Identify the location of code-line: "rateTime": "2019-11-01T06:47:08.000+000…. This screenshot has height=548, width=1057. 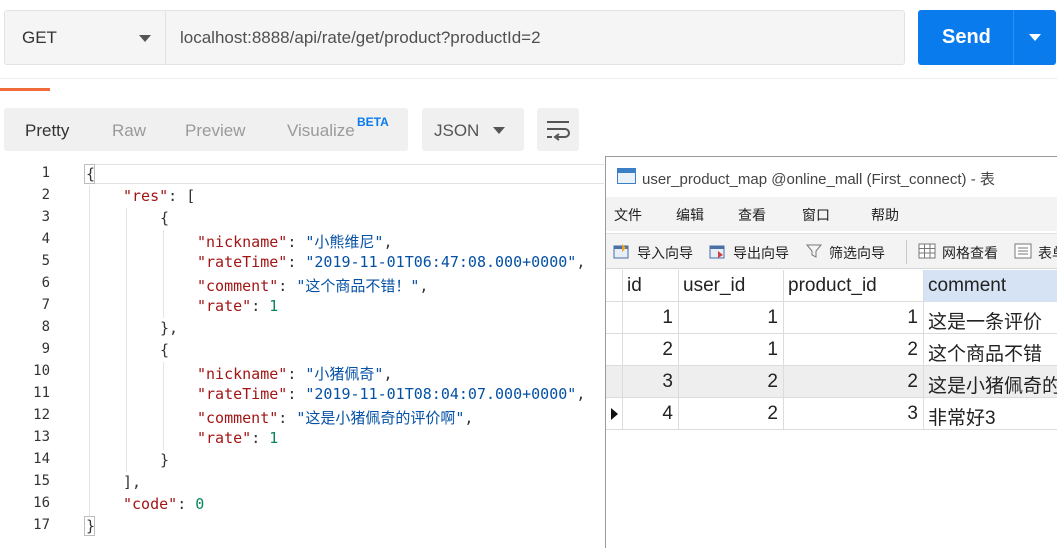
(391, 262).